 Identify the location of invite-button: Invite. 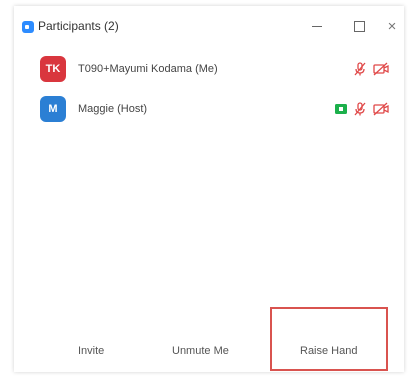
(91, 351).